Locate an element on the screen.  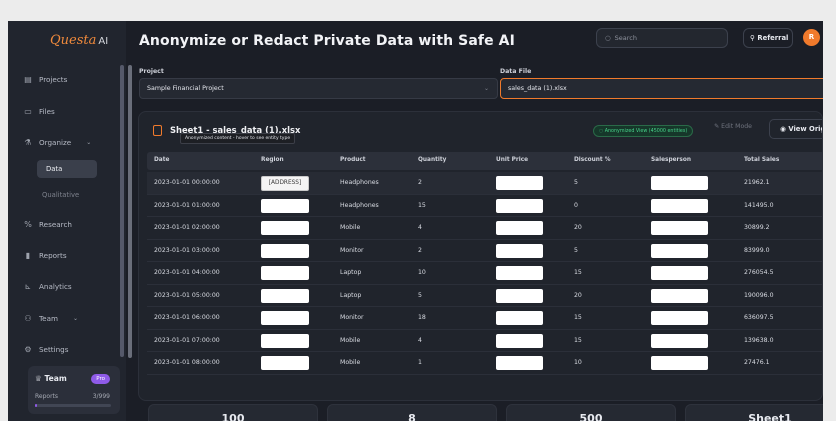
search-input: ○ Search is located at coordinates (662, 38).